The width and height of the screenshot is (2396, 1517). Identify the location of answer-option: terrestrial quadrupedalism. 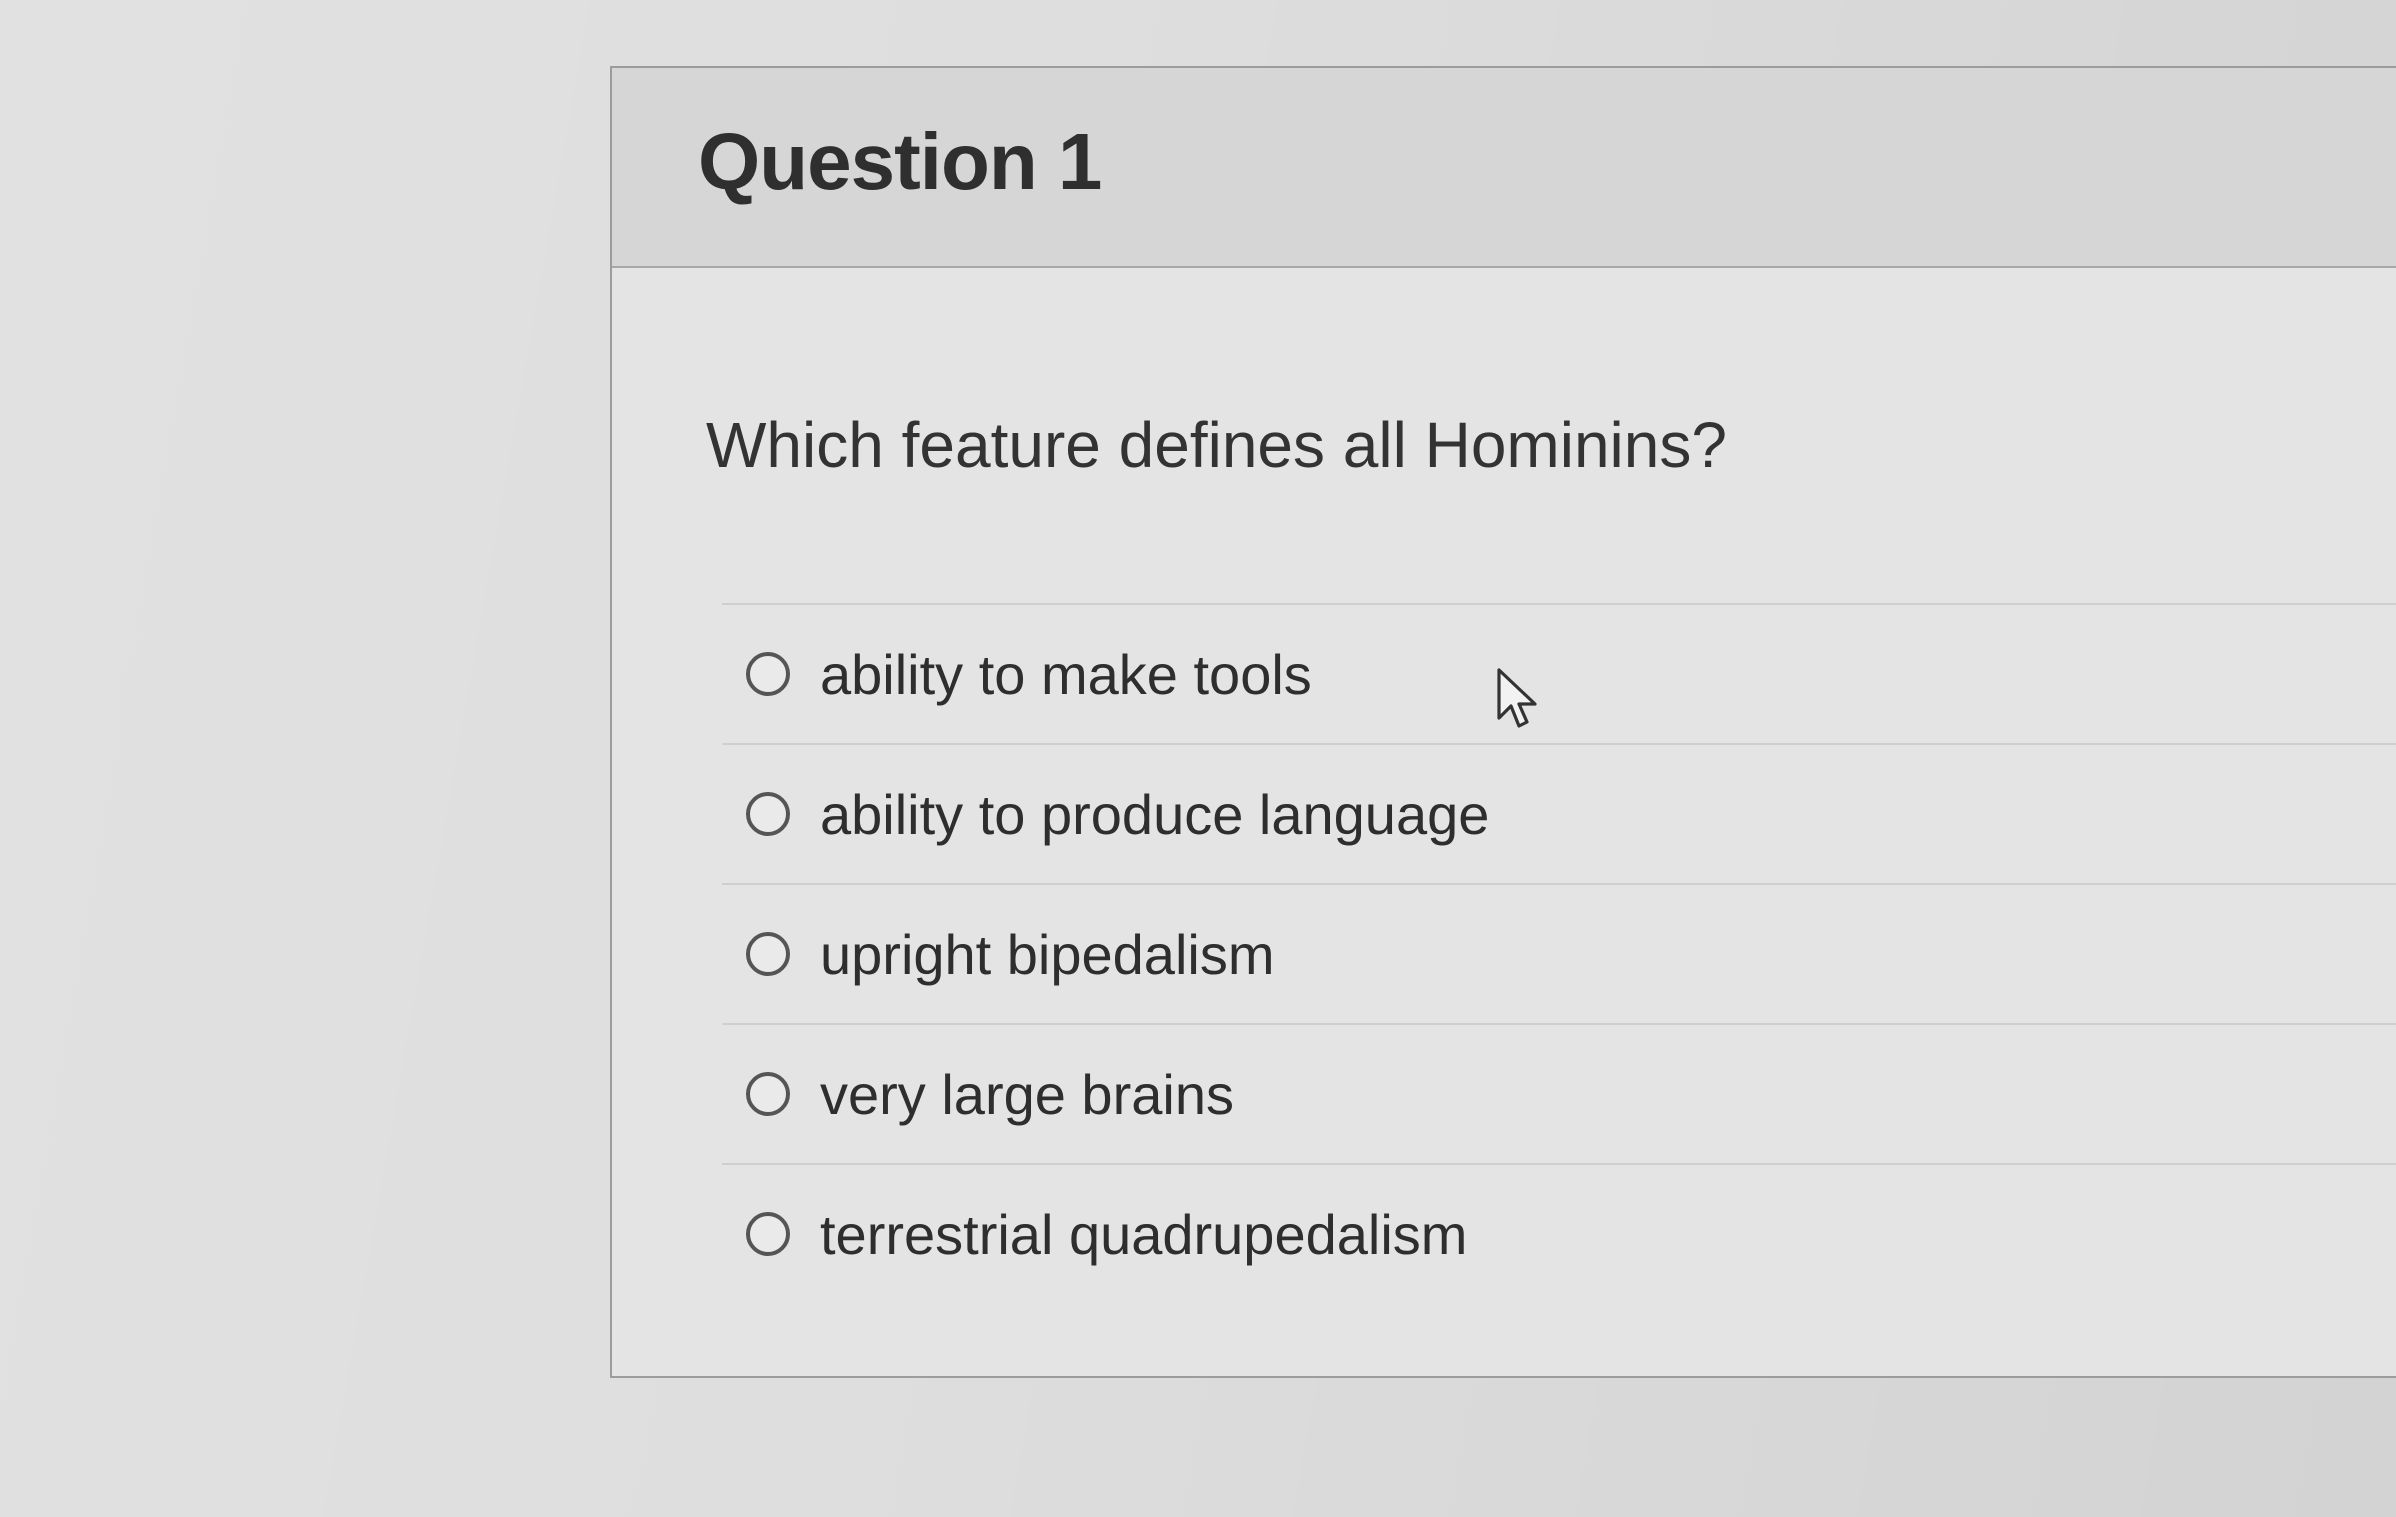
(1559, 1233).